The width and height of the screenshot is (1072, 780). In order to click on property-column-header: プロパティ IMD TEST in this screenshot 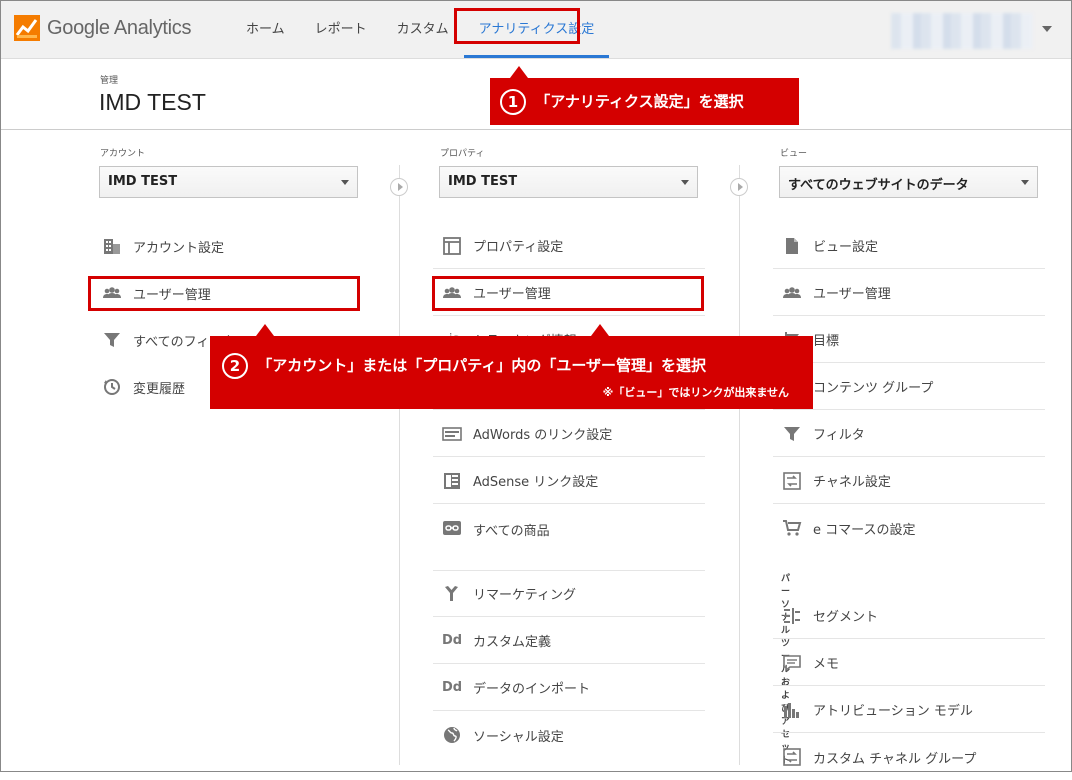, I will do `click(568, 172)`.